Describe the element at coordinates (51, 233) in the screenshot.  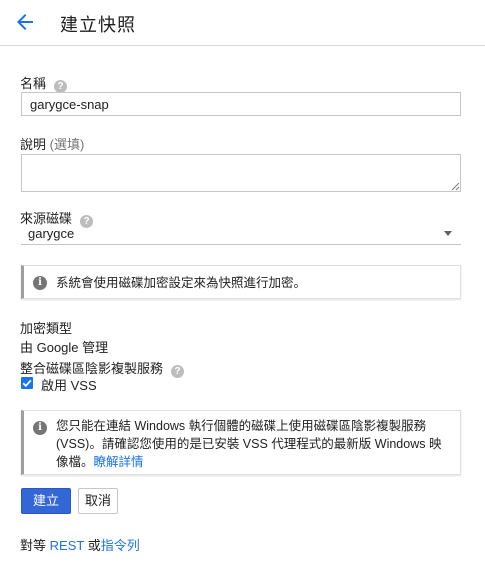
I see `source-disk-value: garygce` at that location.